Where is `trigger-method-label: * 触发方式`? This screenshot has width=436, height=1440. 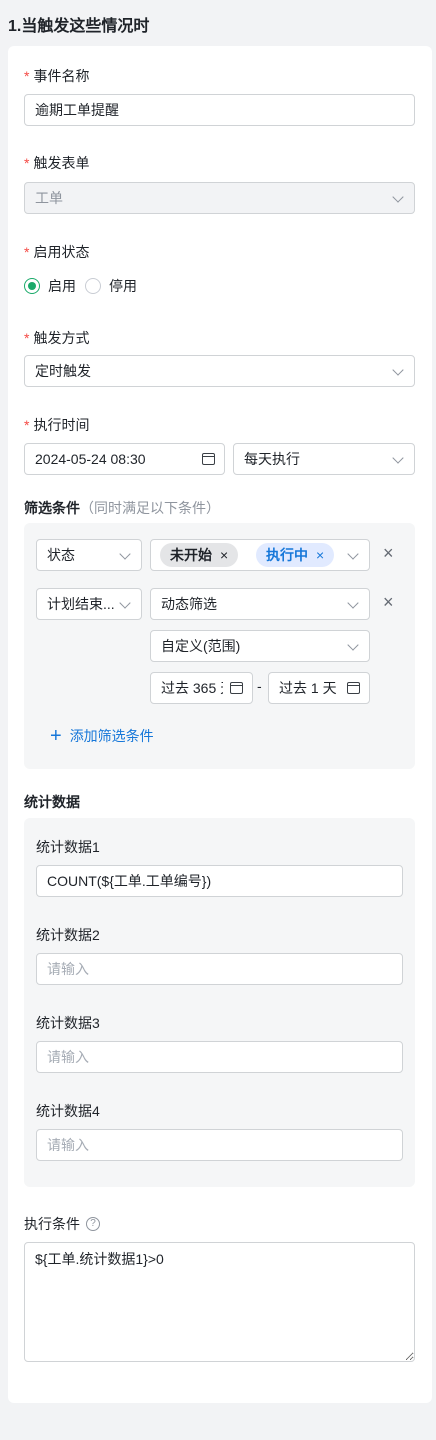
trigger-method-label: * 触发方式 is located at coordinates (57, 338).